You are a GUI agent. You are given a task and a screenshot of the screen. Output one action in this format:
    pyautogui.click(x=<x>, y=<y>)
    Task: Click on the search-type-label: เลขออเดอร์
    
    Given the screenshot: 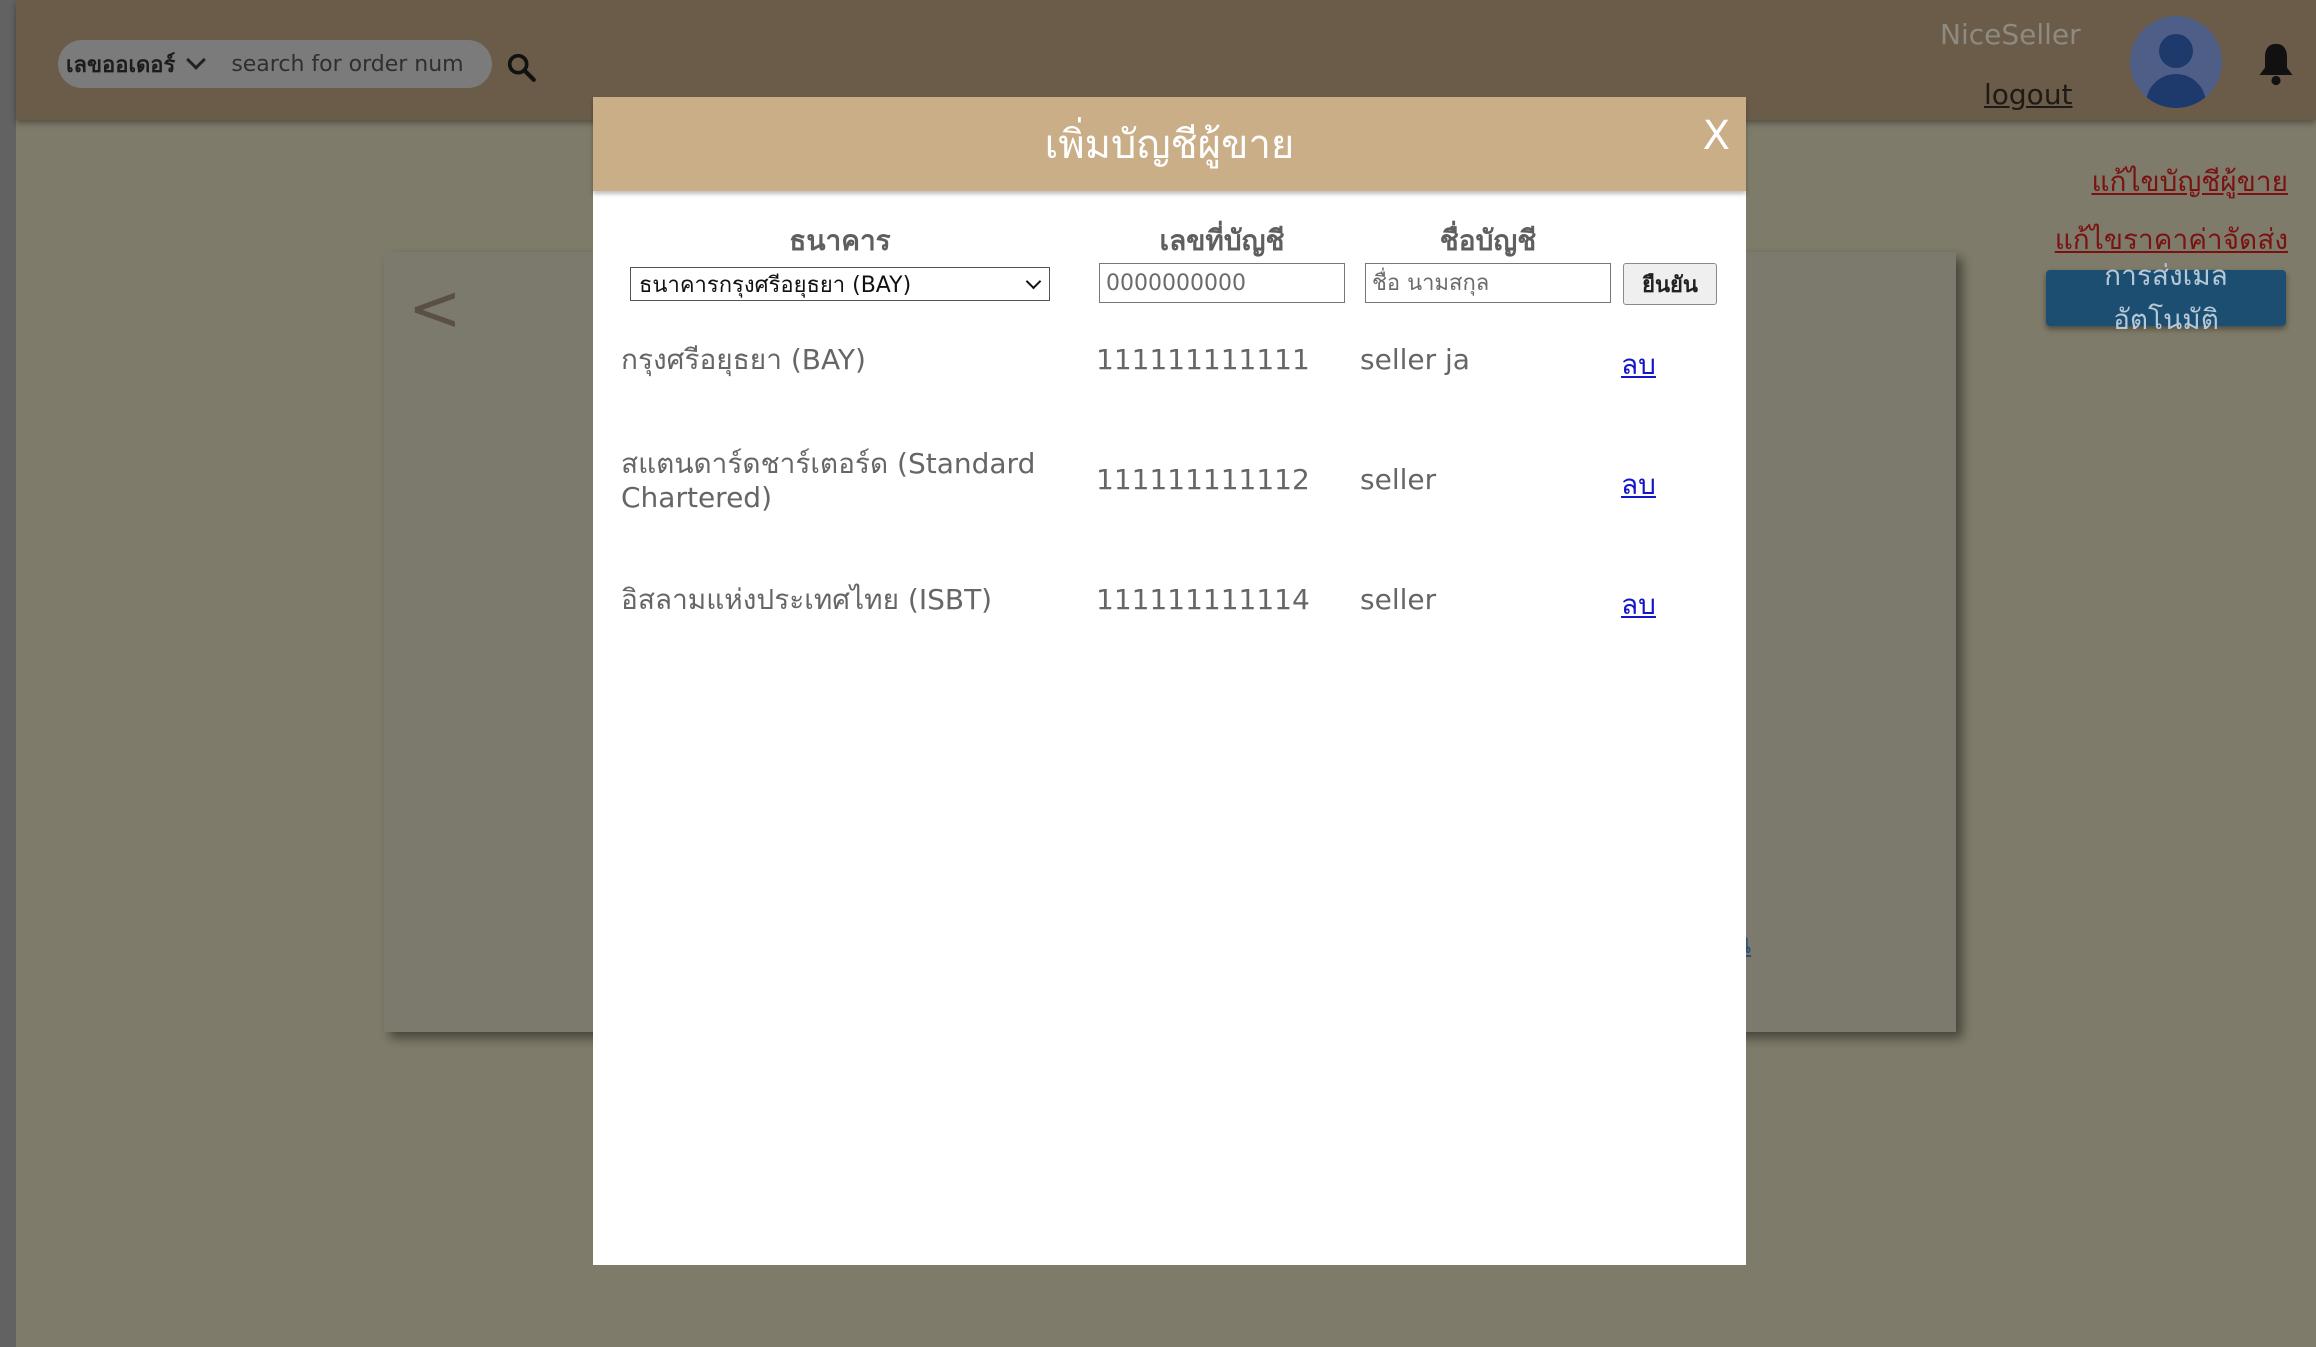 What is the action you would take?
    pyautogui.click(x=121, y=65)
    